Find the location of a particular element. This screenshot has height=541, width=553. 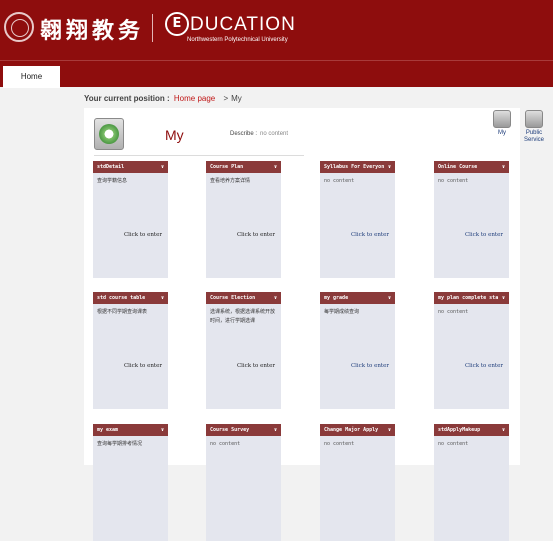

my-icon is located at coordinates (502, 119).